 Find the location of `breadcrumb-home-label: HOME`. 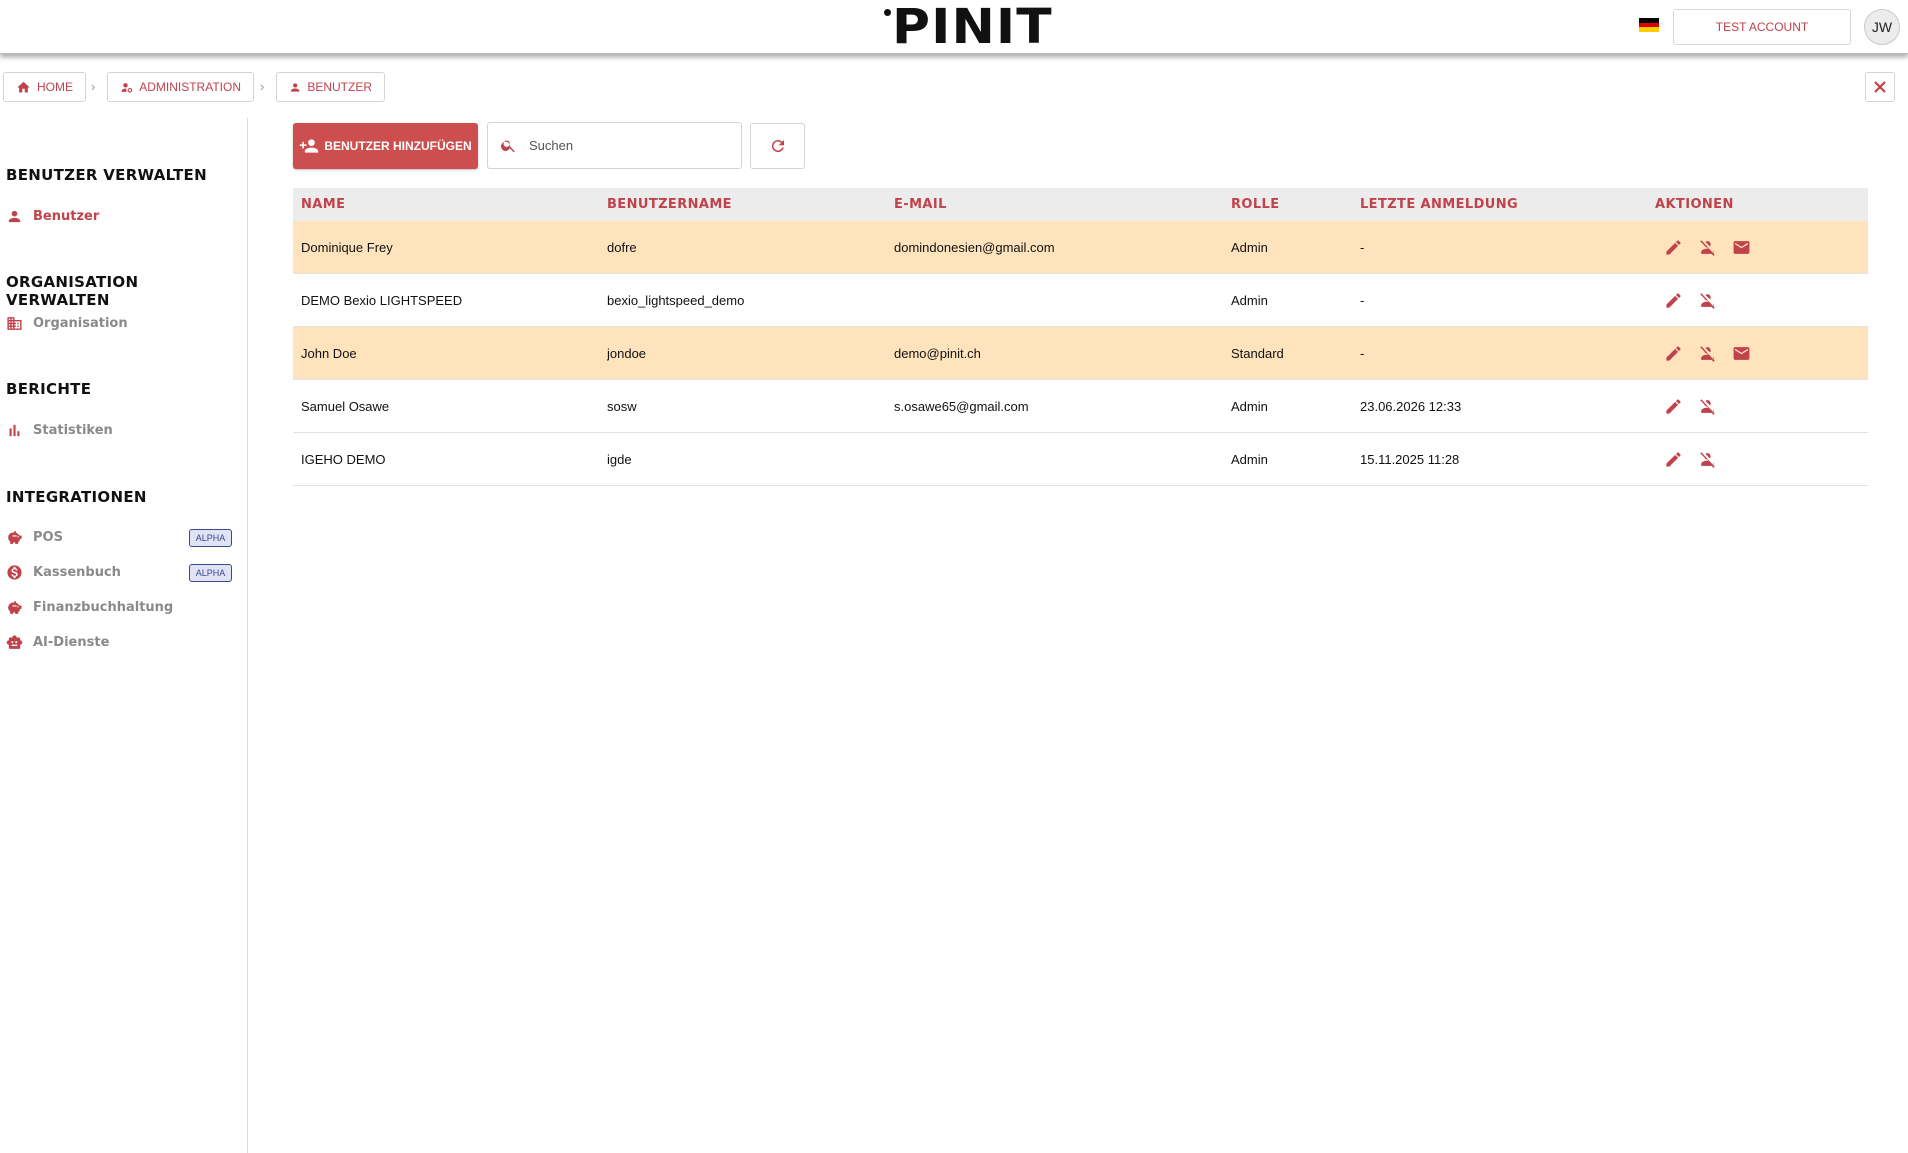

breadcrumb-home-label: HOME is located at coordinates (55, 87).